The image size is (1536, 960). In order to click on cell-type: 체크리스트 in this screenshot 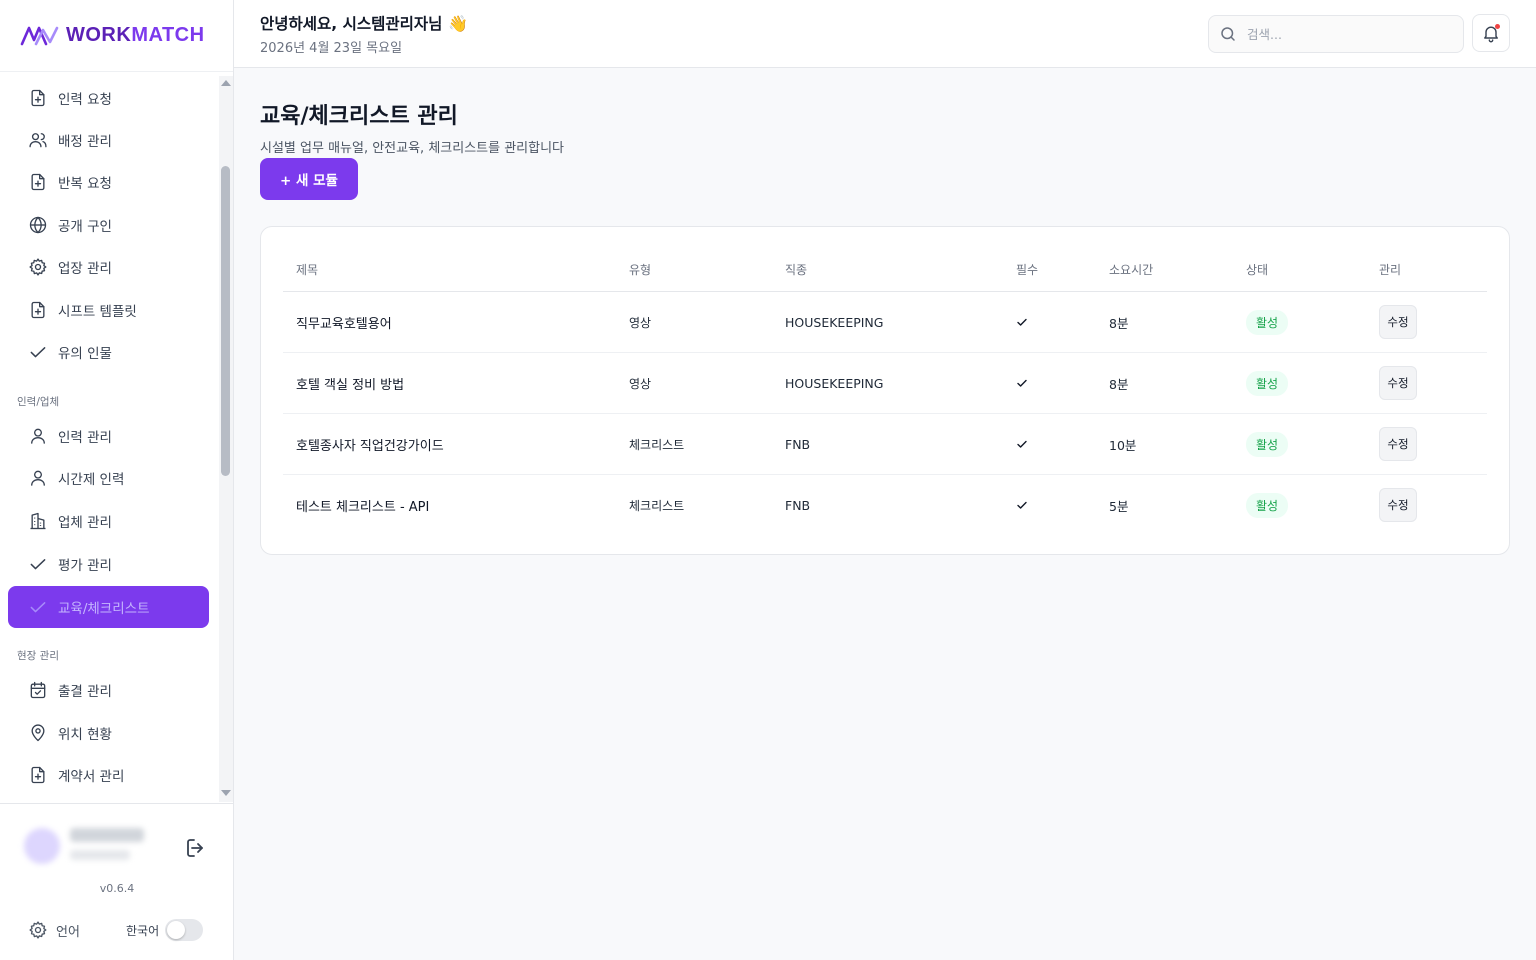, I will do `click(657, 505)`.